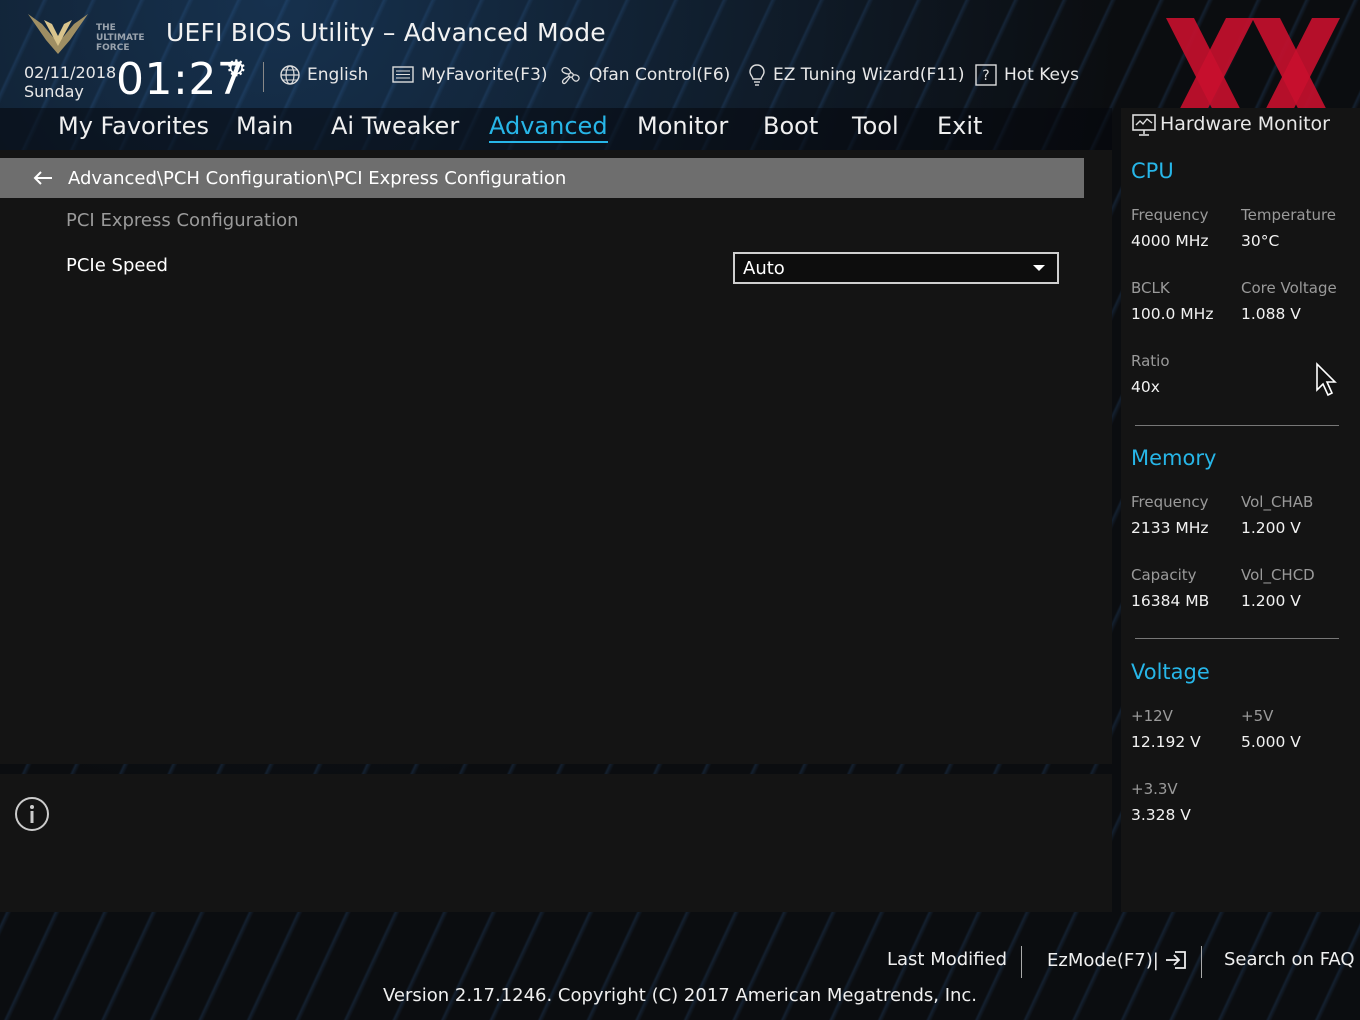 The height and width of the screenshot is (1020, 1360). What do you see at coordinates (338, 75) in the screenshot?
I see `language-label: English` at bounding box center [338, 75].